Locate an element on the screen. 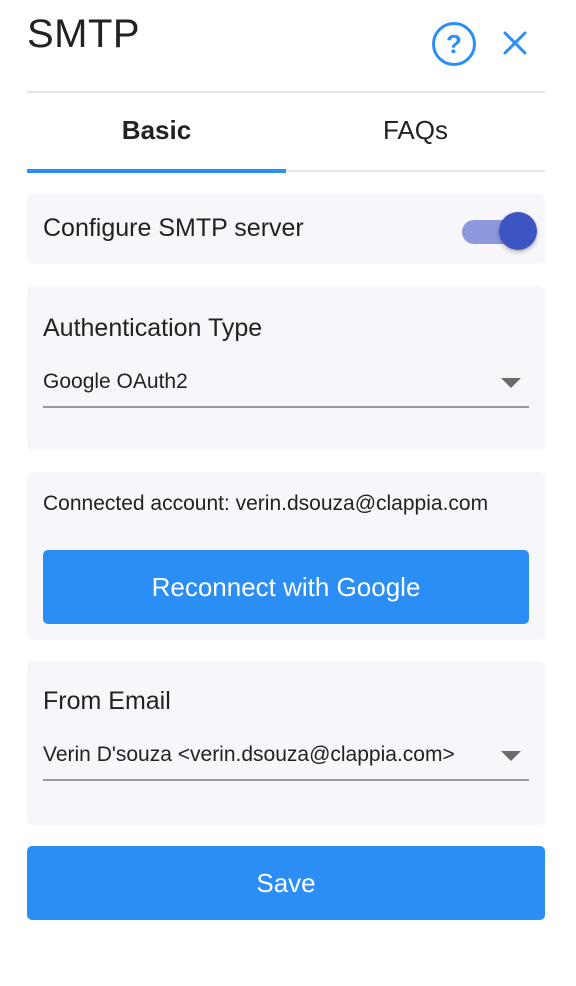  tab-basic: Basic is located at coordinates (156, 130).